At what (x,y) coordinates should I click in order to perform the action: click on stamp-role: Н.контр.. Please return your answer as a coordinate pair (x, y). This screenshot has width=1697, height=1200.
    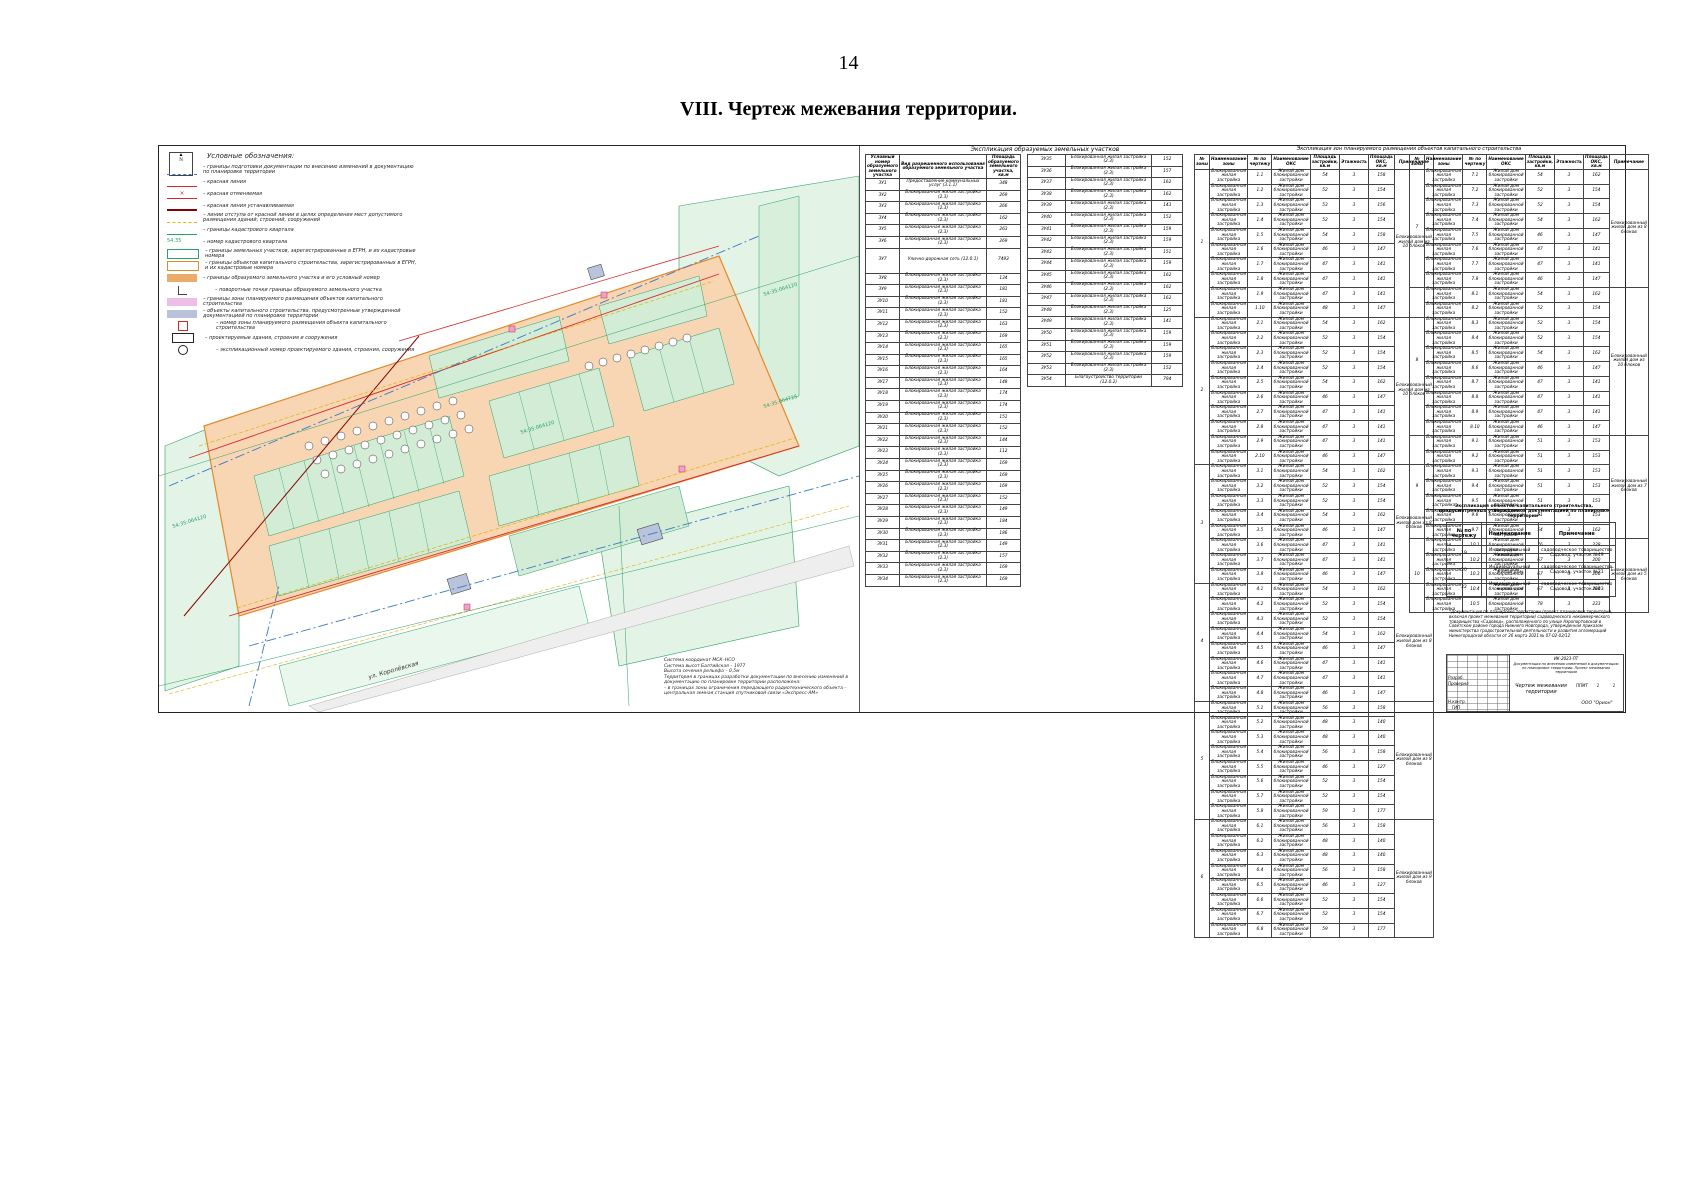
    Looking at the image, I should click on (1457, 701).